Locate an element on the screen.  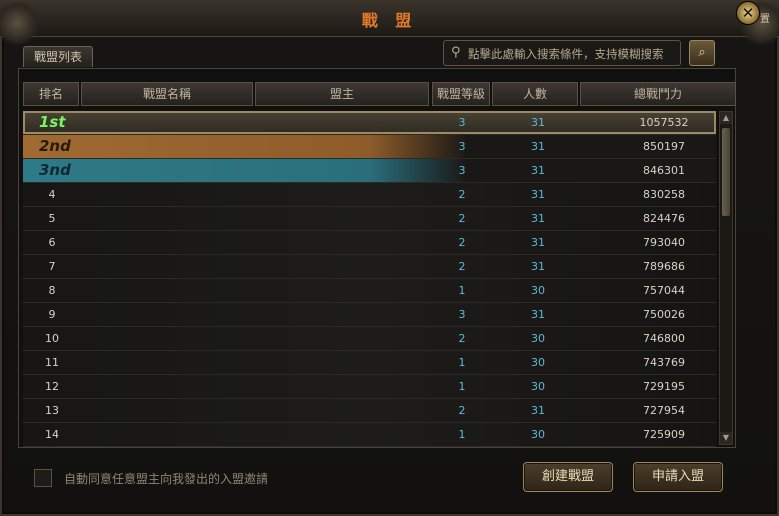
header-members: 人數 is located at coordinates (535, 94).